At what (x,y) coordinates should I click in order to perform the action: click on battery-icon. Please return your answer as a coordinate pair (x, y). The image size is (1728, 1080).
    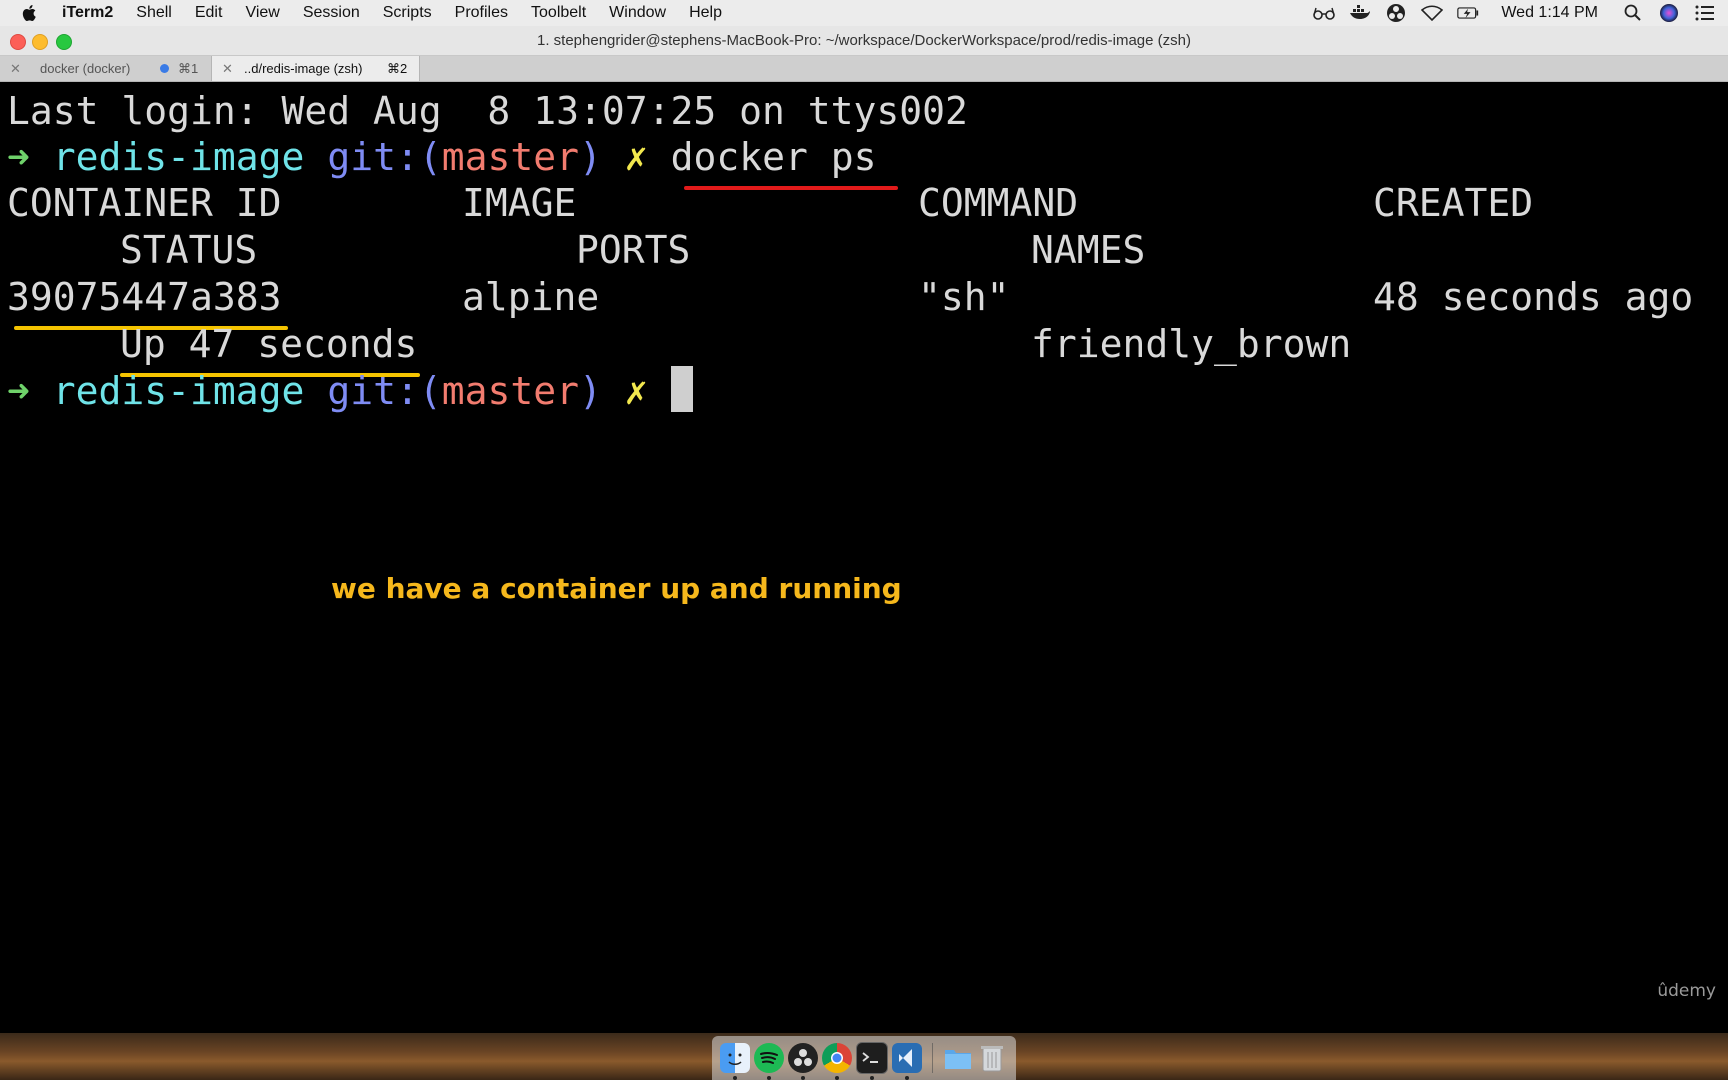
    Looking at the image, I should click on (1468, 13).